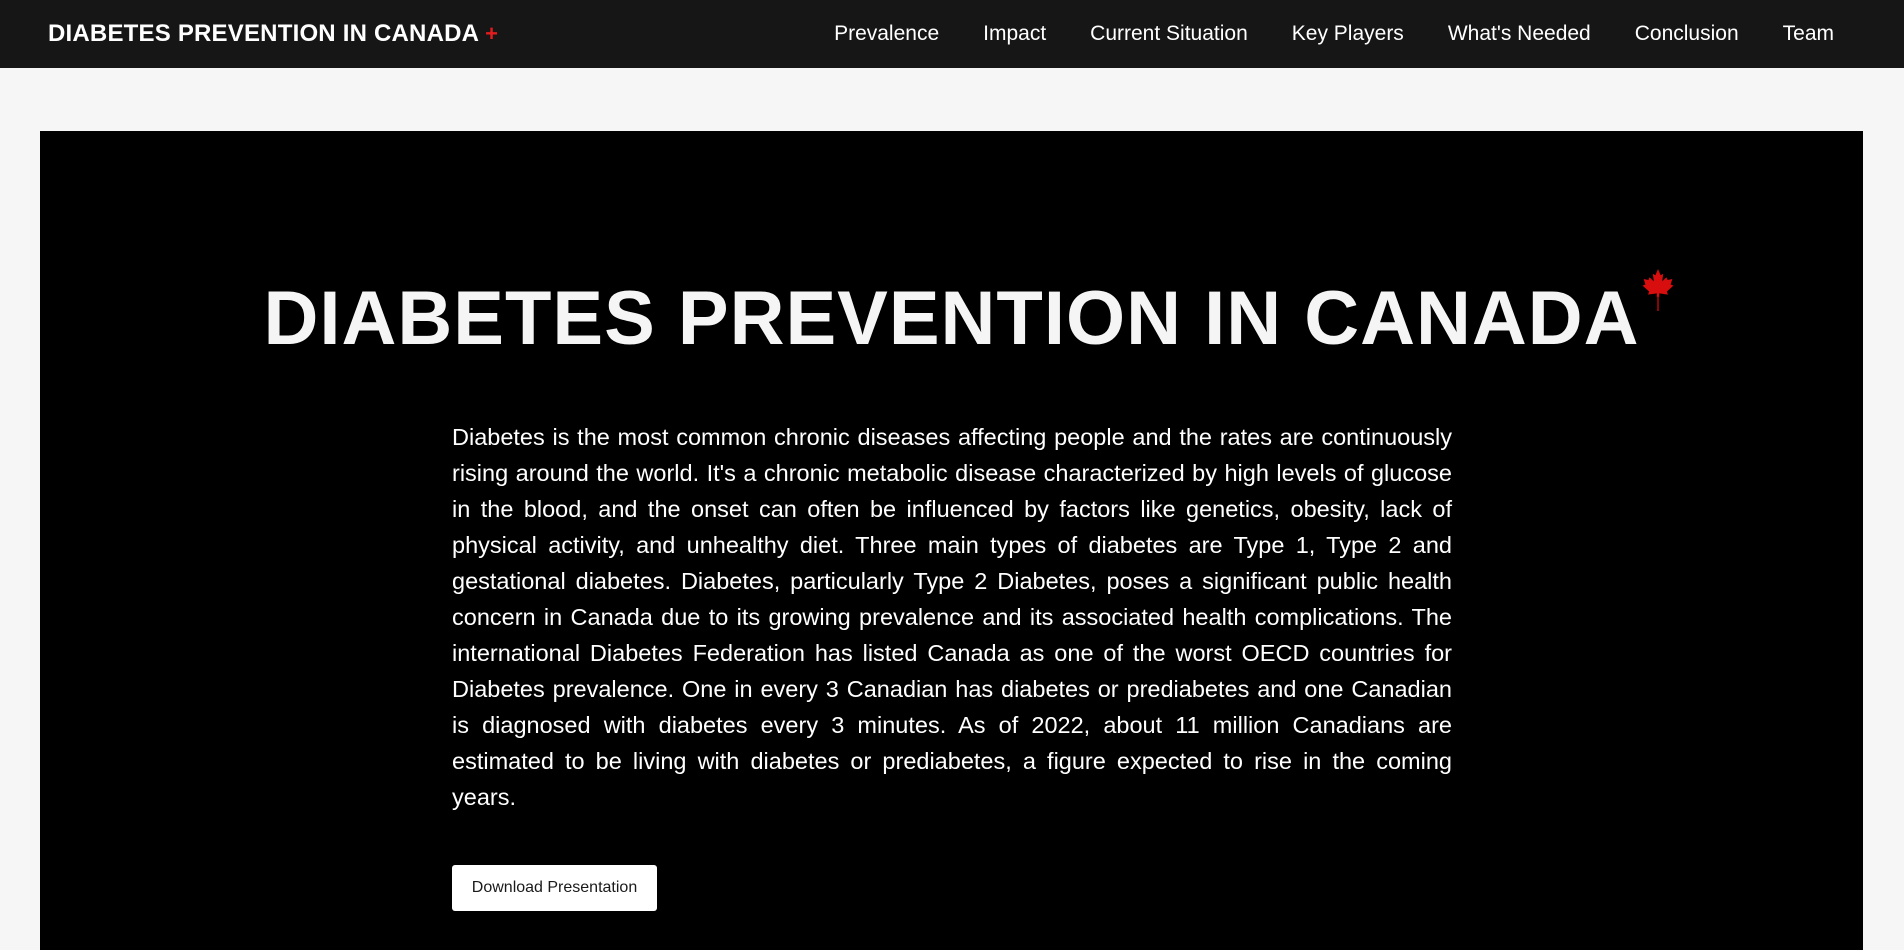 The image size is (1904, 950). What do you see at coordinates (1687, 34) in the screenshot?
I see `nav-link-conclusion: Conclusion` at bounding box center [1687, 34].